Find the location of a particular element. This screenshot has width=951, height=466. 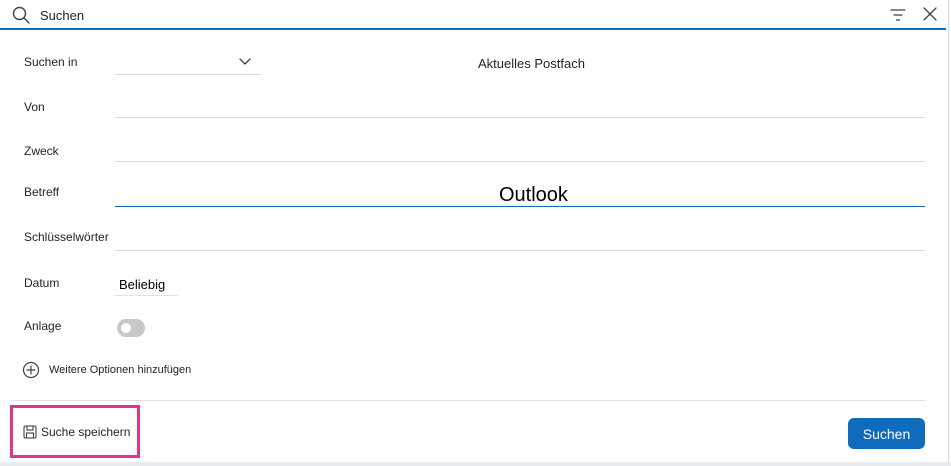

search-in-dropdown is located at coordinates (188, 61).